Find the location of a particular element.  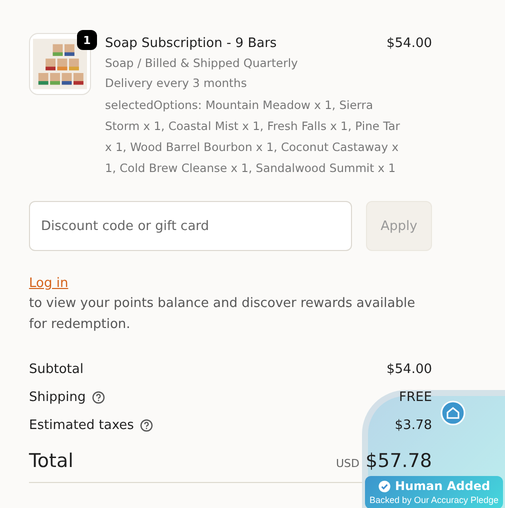

discount-field: Discount code or gift card is located at coordinates (190, 226).